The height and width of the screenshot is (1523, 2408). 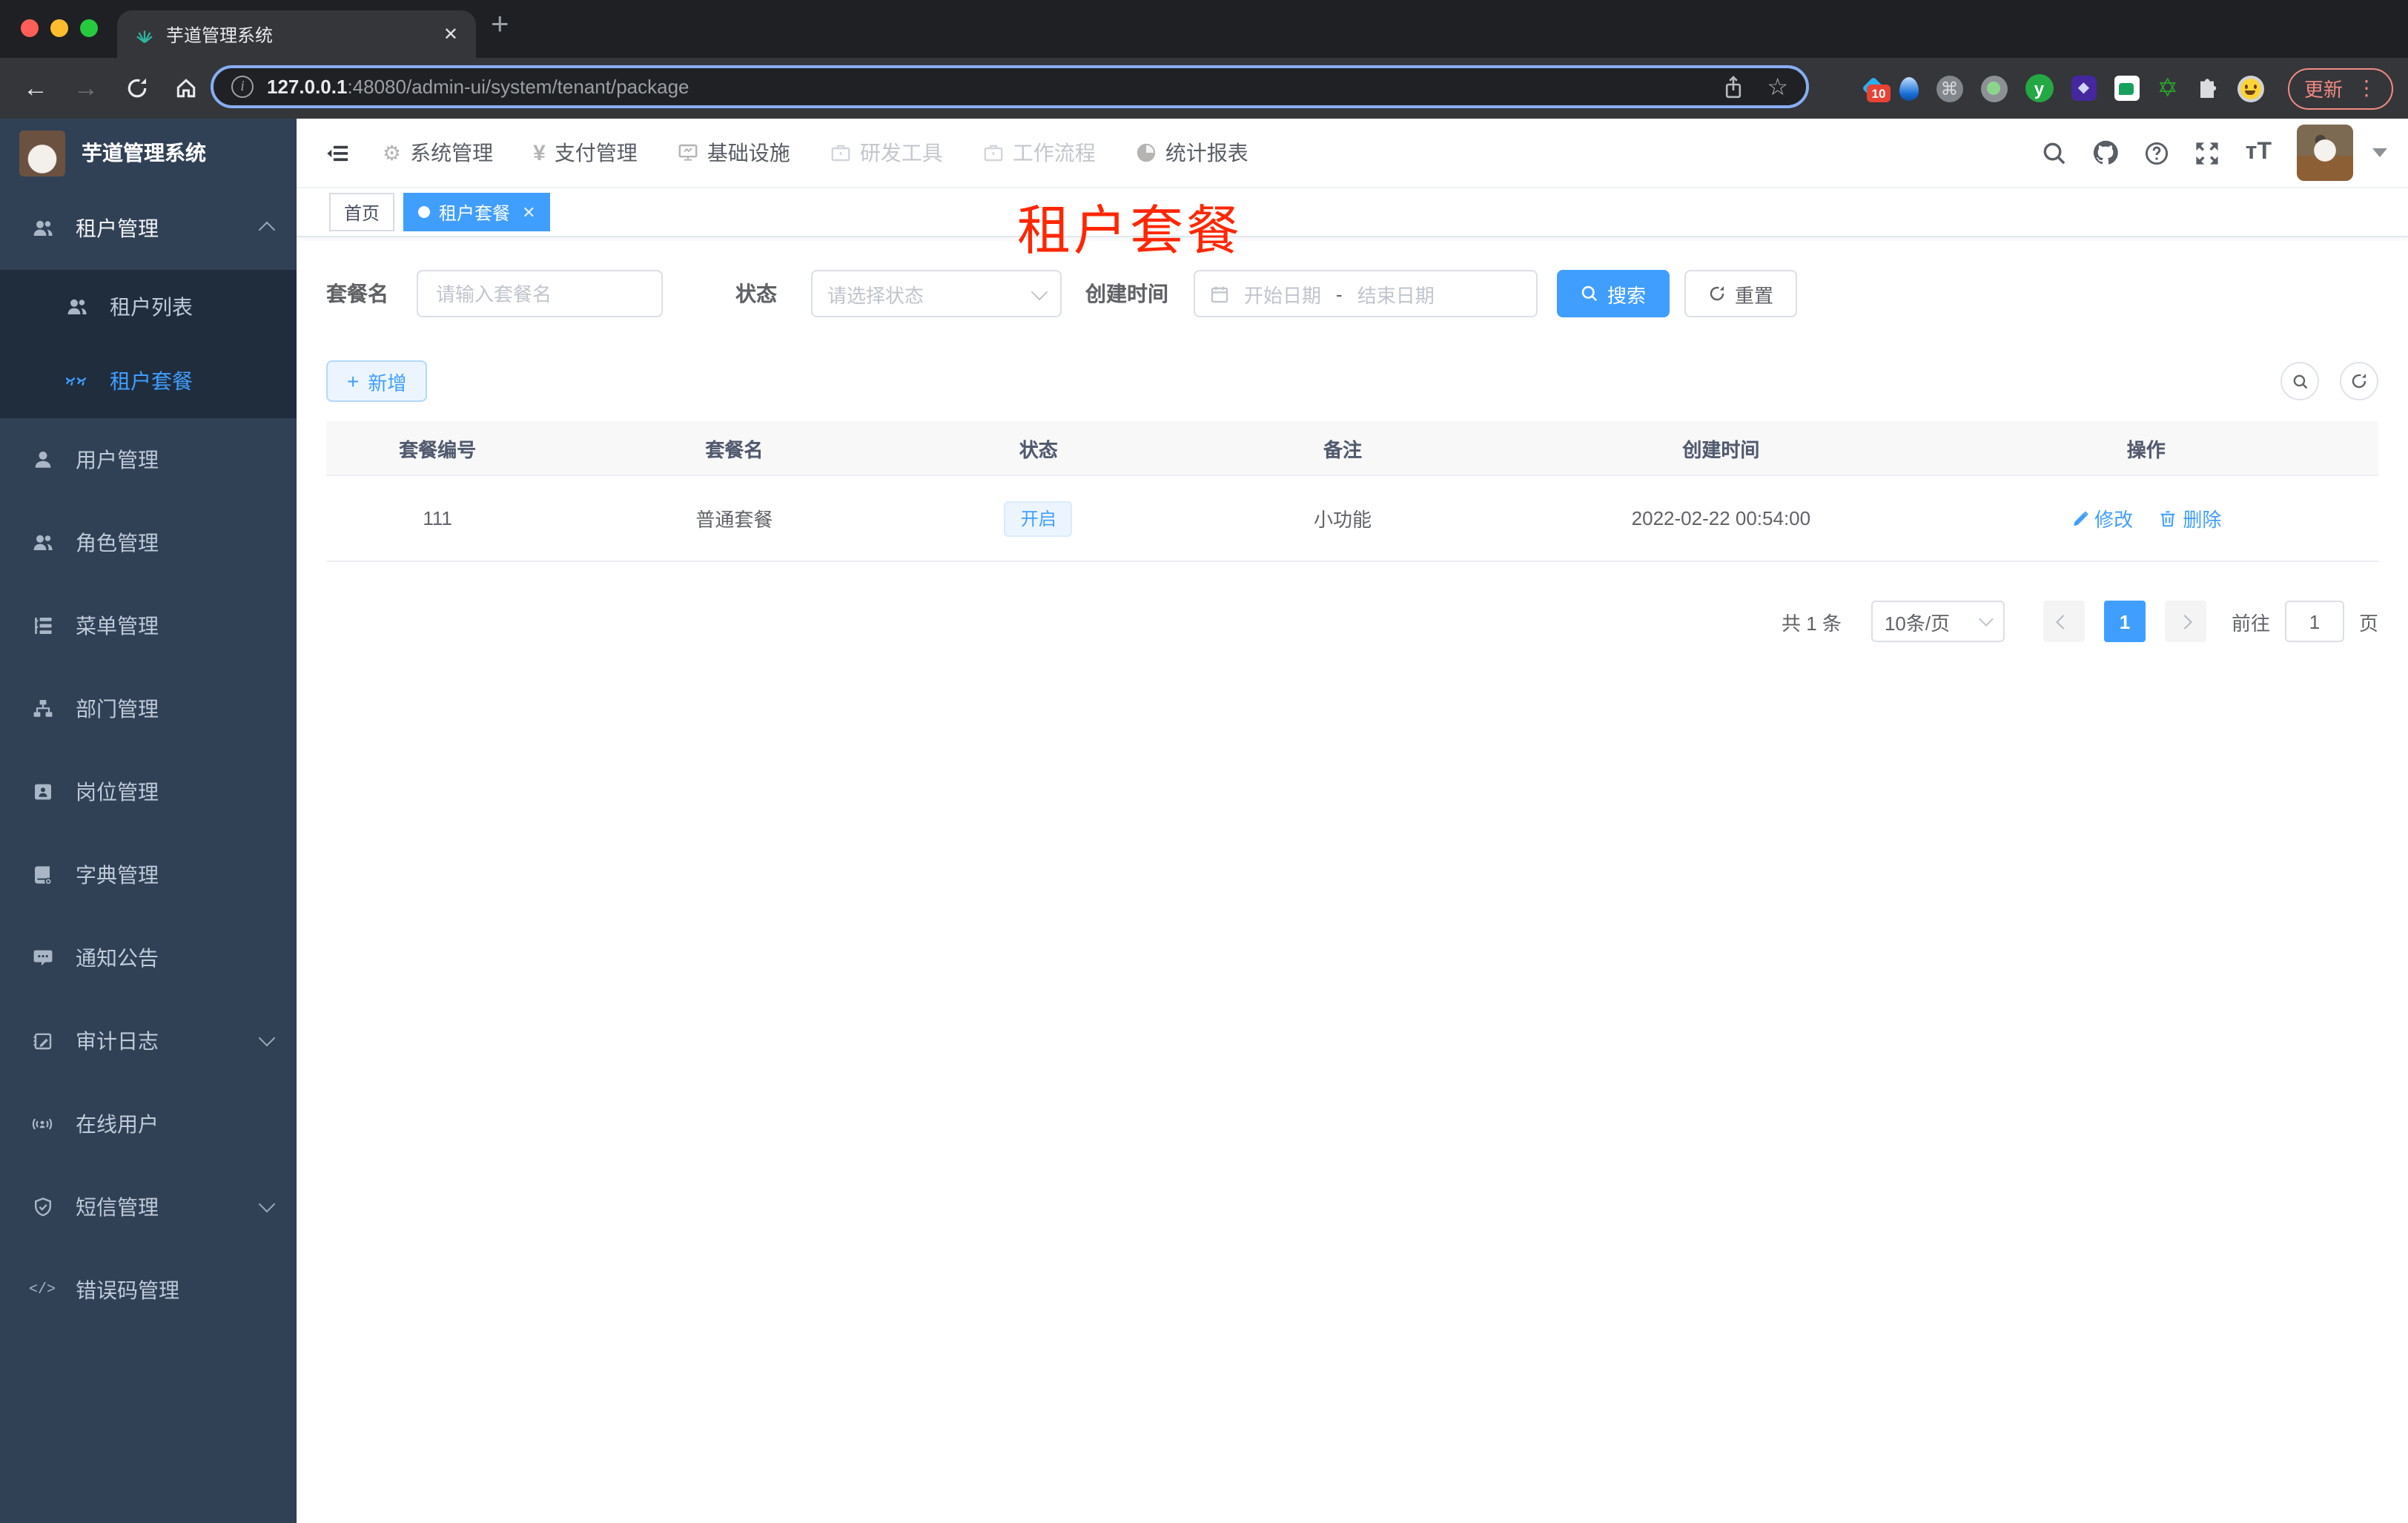 What do you see at coordinates (2146, 518) in the screenshot?
I see `cell-actions: 修改 删除` at bounding box center [2146, 518].